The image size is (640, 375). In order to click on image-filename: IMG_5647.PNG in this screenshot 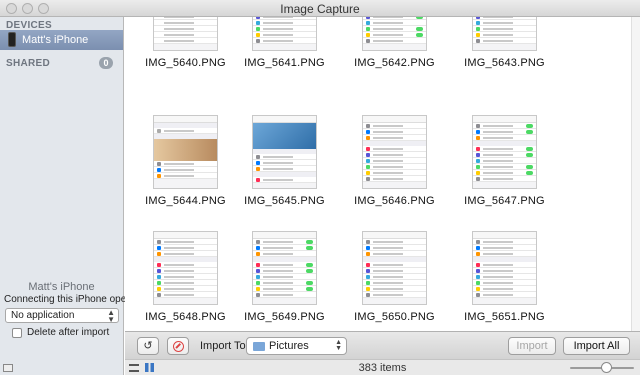, I will do `click(504, 201)`.